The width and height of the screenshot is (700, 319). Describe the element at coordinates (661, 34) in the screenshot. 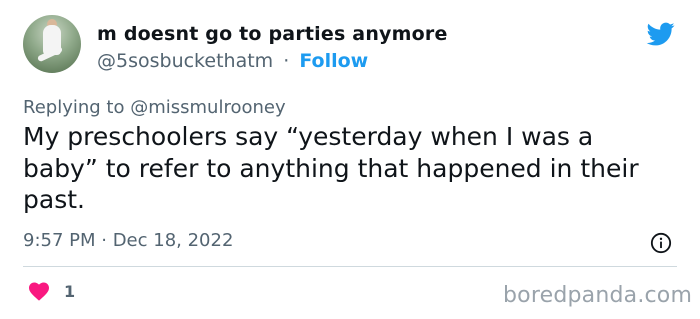

I see `twitter-bird-icon` at that location.